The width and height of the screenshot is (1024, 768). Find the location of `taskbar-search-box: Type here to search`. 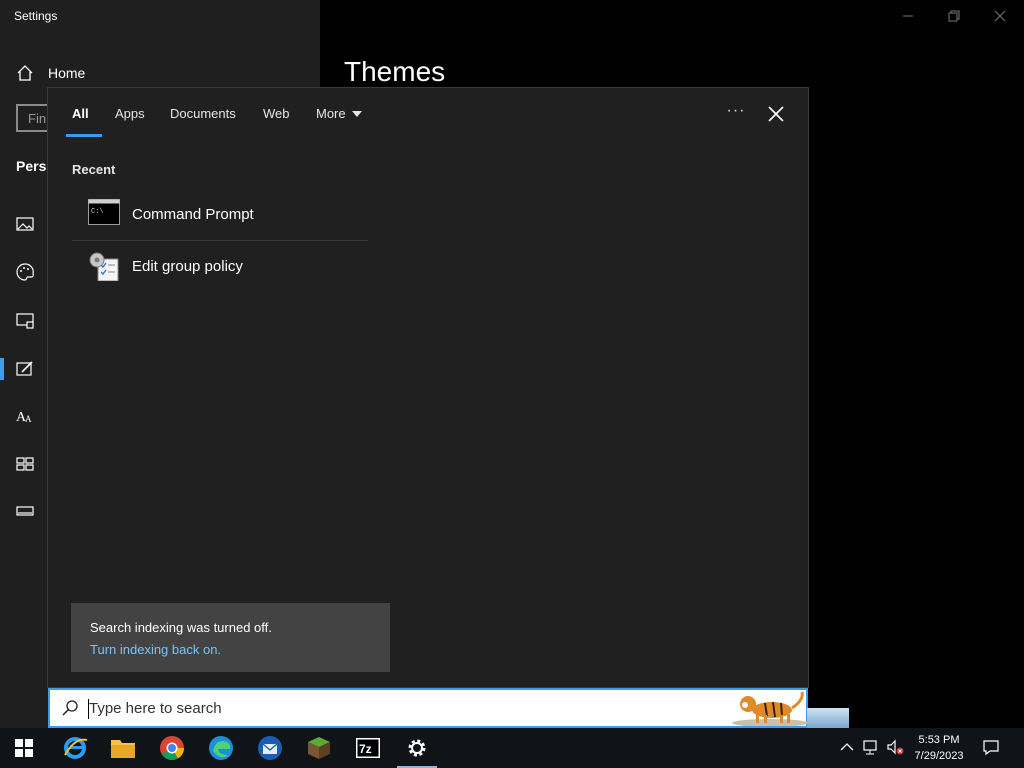

taskbar-search-box: Type here to search is located at coordinates (428, 708).